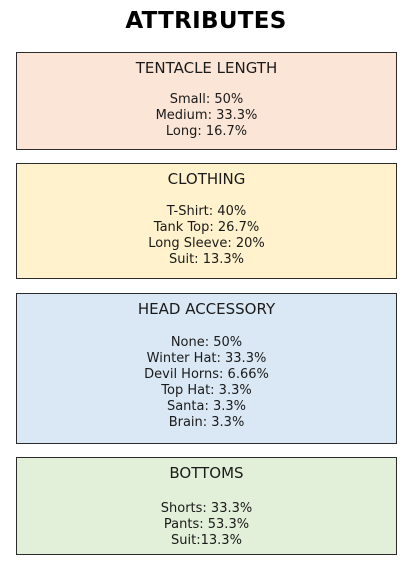 This screenshot has width=418, height=576. Describe the element at coordinates (206, 211) in the screenshot. I see `list-item: T-Shirt: 40%` at that location.